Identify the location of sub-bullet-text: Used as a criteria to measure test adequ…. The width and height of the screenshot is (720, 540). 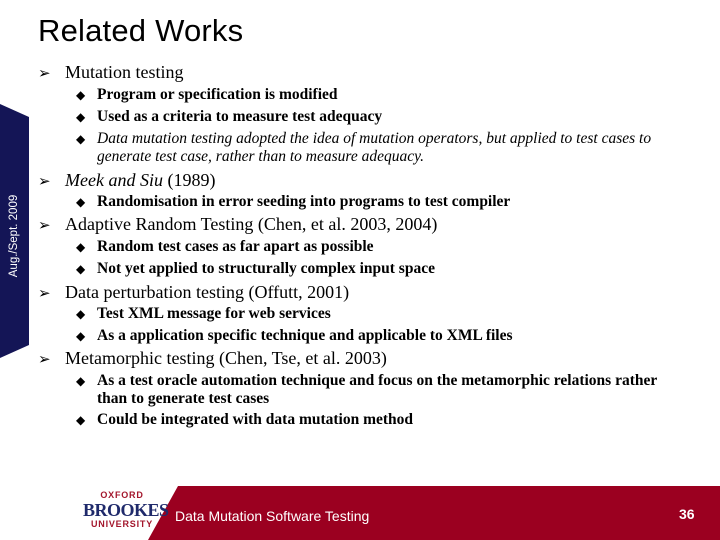
(240, 116).